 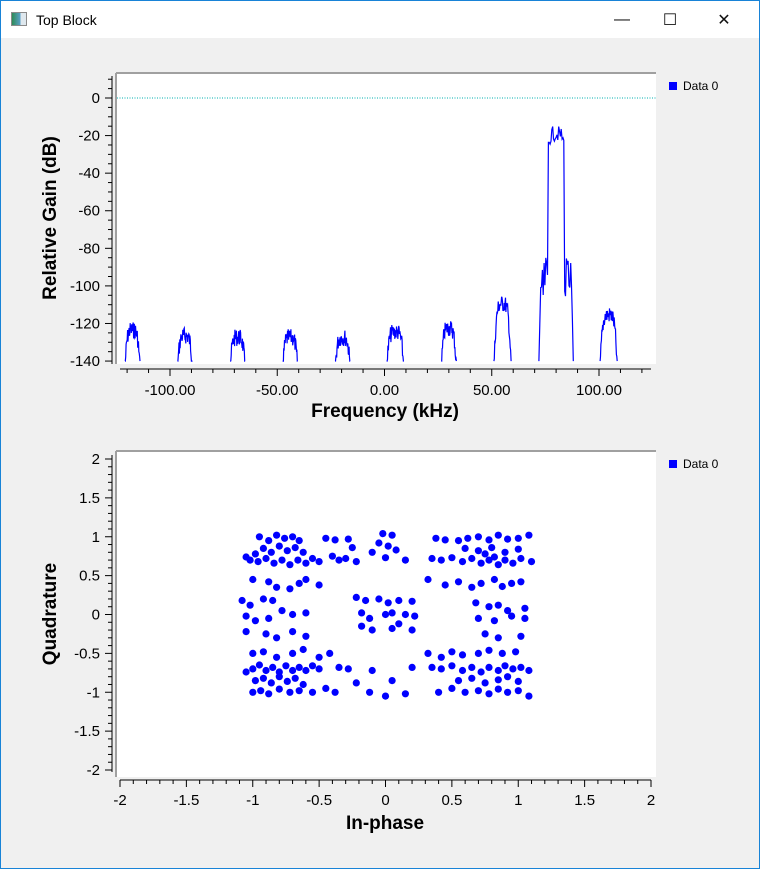 I want to click on y-tick-label: -0.5, so click(x=87, y=653).